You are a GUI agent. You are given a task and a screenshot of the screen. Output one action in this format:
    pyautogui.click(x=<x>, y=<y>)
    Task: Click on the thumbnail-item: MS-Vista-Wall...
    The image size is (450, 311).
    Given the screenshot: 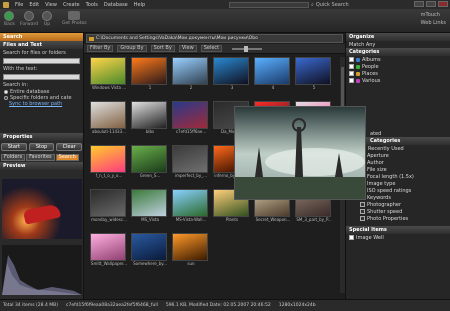 What is the action you would take?
    pyautogui.click(x=191, y=209)
    